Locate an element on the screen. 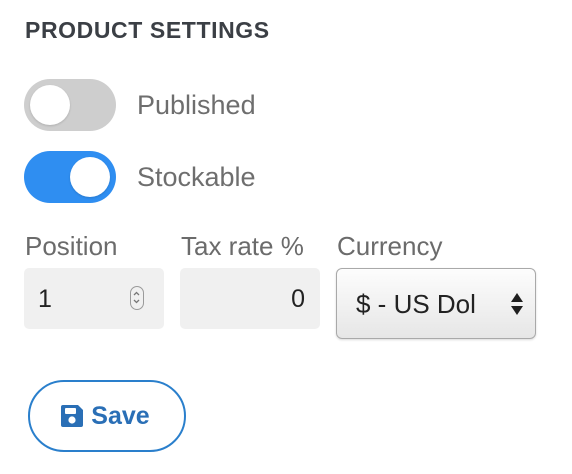  tax-rate-value: 0 is located at coordinates (298, 299).